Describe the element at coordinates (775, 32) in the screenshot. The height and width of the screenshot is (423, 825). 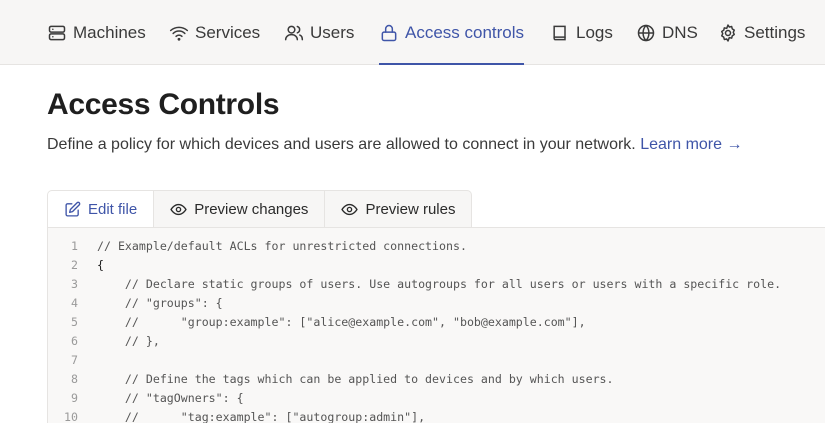
I see `nav-settings-label: Settings` at that location.